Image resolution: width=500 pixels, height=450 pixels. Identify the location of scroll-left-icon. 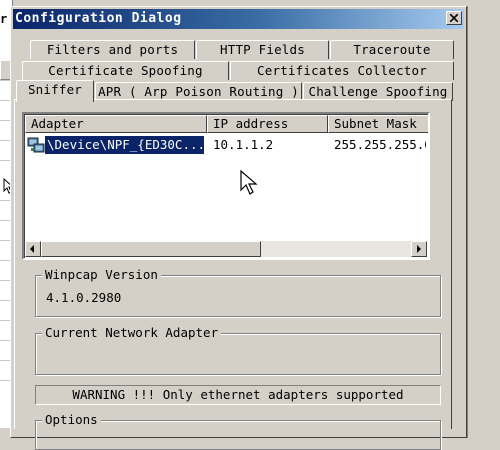
(32, 249).